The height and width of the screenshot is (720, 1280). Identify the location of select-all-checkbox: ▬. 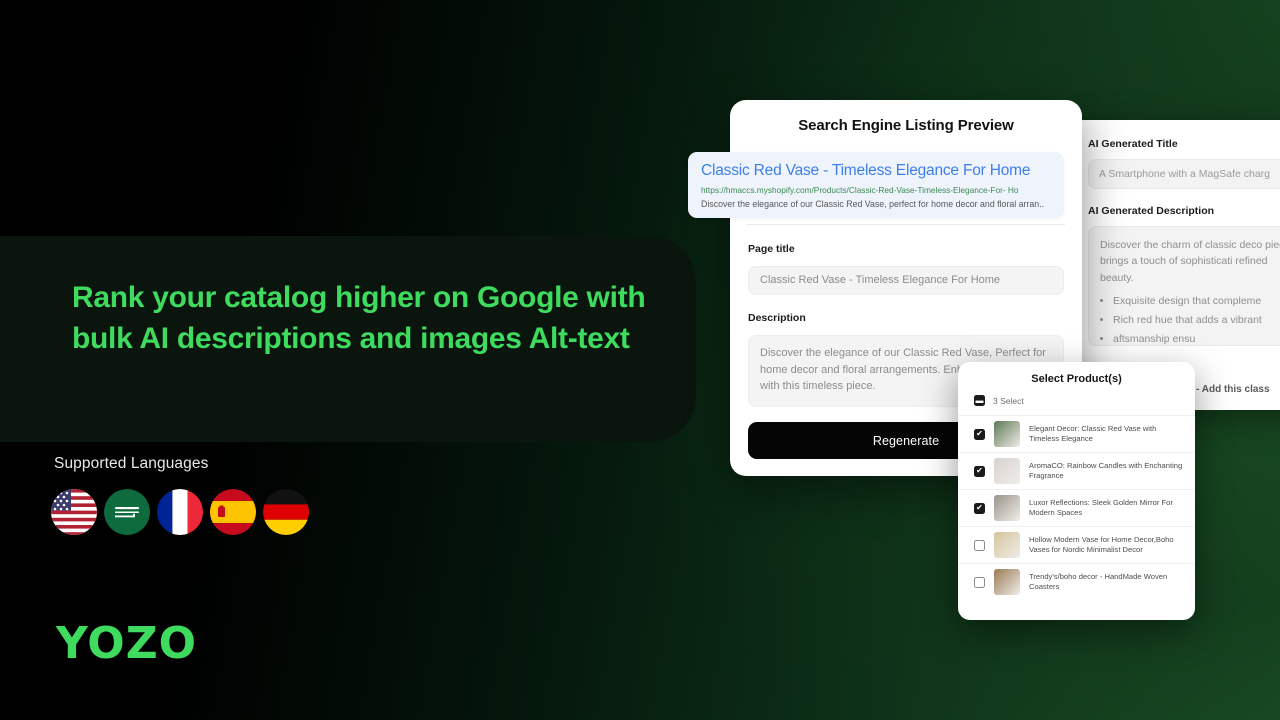
(979, 400).